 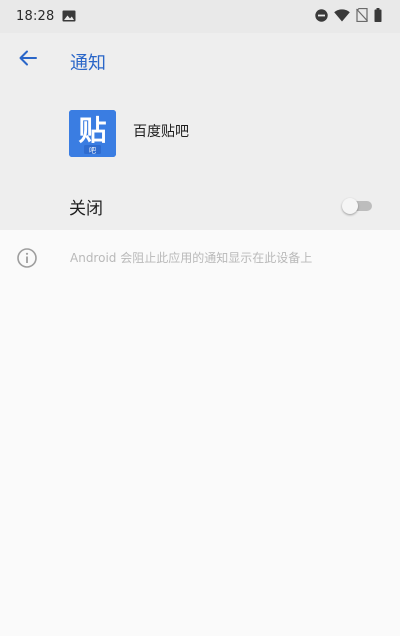 I want to click on app-icon-sub-glyph: 吧, so click(x=92, y=151).